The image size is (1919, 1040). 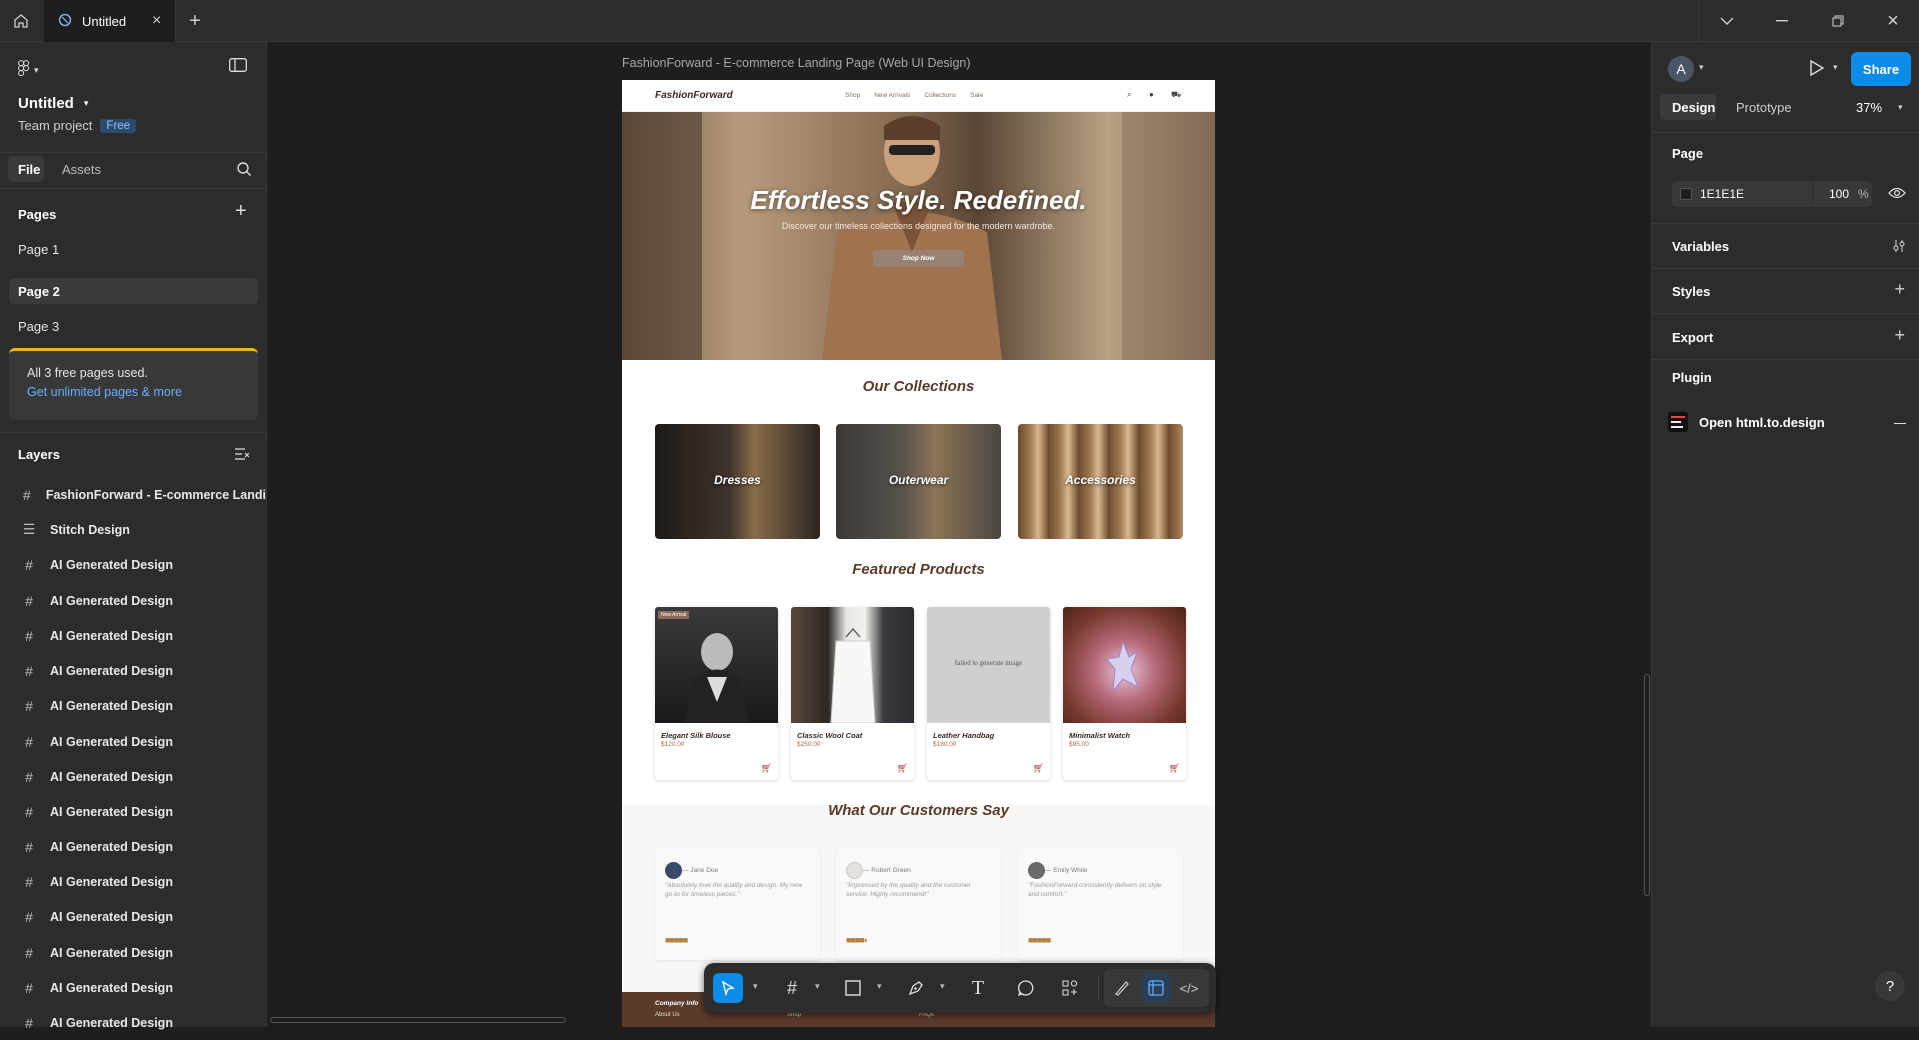 What do you see at coordinates (110, 21) in the screenshot?
I see `file-tab: Untitled ×` at bounding box center [110, 21].